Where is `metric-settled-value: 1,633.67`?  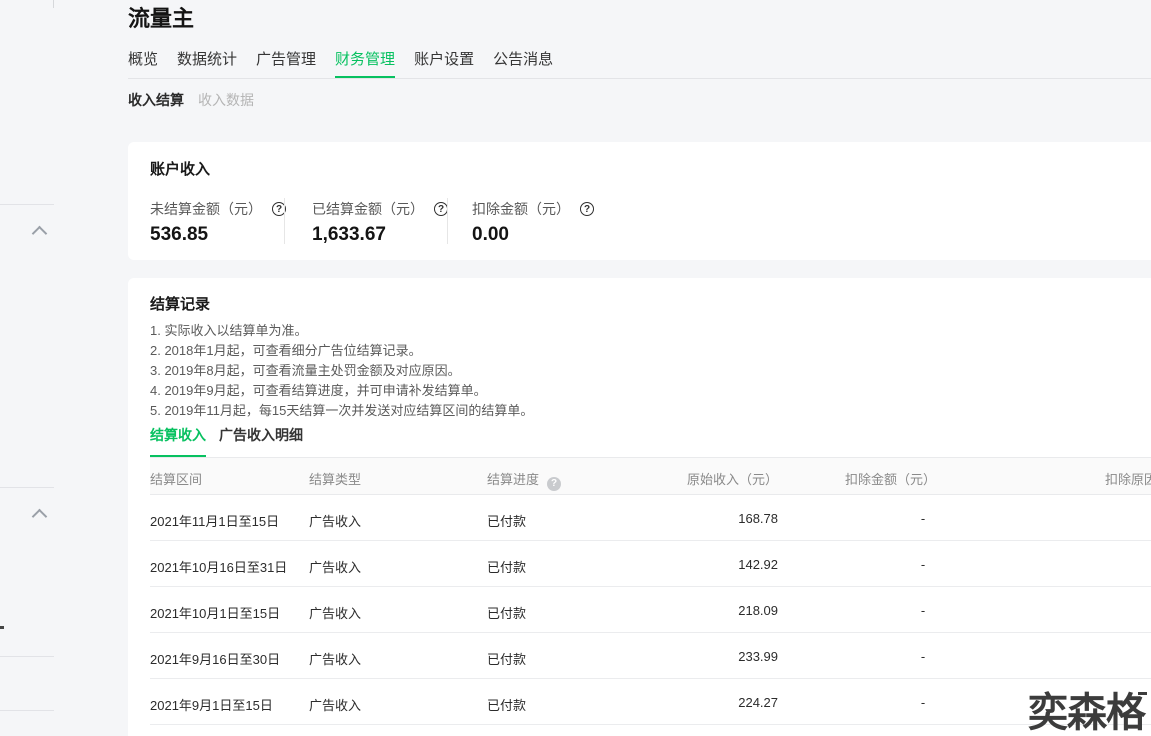 metric-settled-value: 1,633.67 is located at coordinates (349, 234).